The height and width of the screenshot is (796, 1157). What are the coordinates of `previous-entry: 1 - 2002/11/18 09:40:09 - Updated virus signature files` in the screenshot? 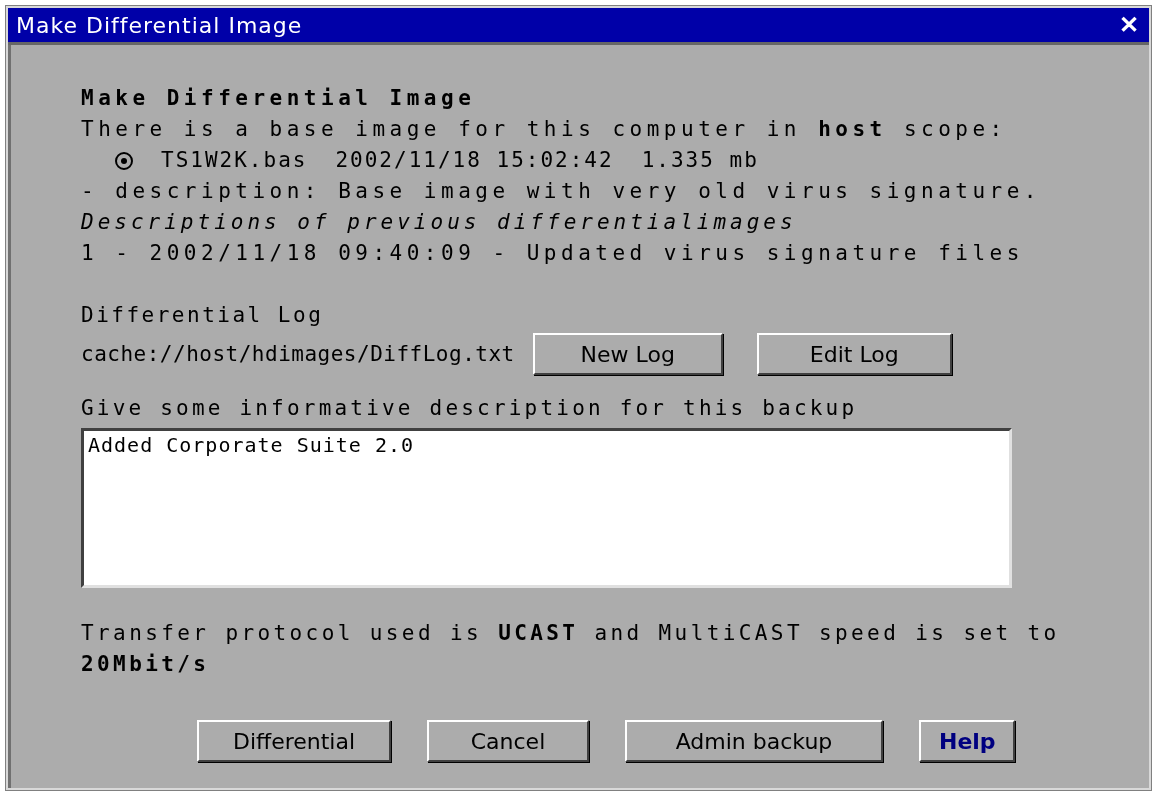 It's located at (553, 253).